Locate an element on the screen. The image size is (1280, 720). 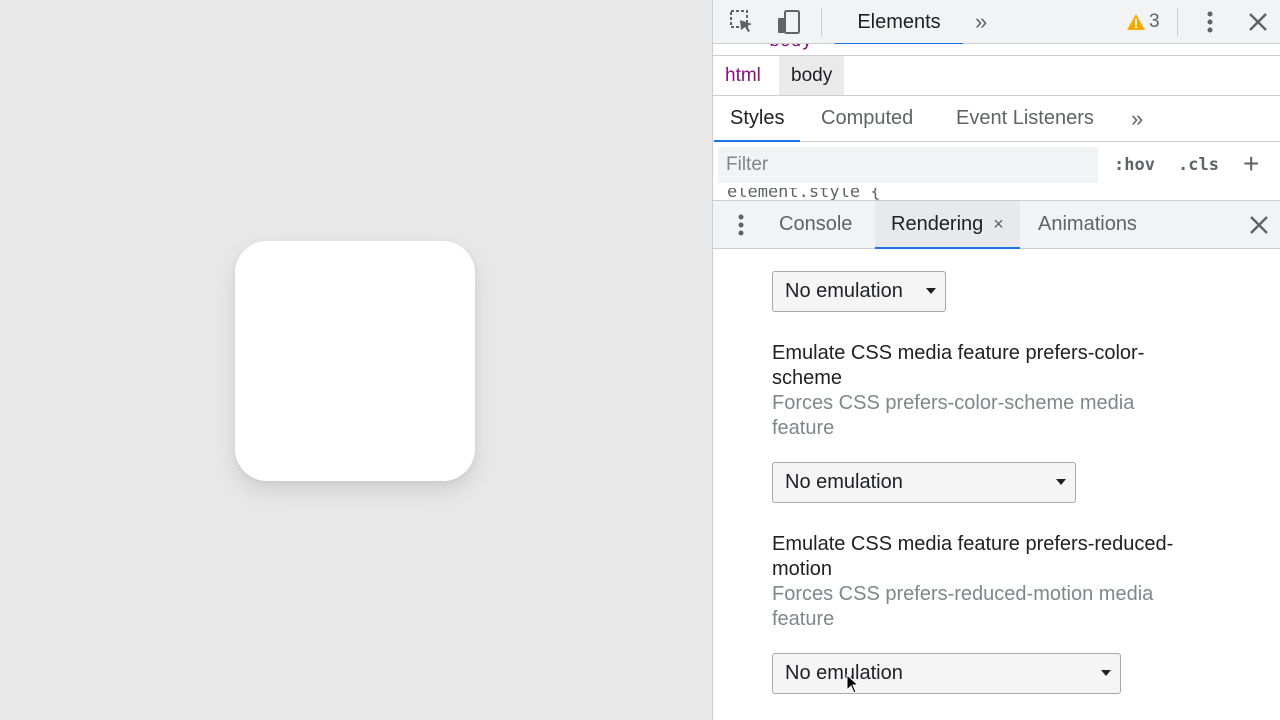
dom-tree-peek: body is located at coordinates (996, 50).